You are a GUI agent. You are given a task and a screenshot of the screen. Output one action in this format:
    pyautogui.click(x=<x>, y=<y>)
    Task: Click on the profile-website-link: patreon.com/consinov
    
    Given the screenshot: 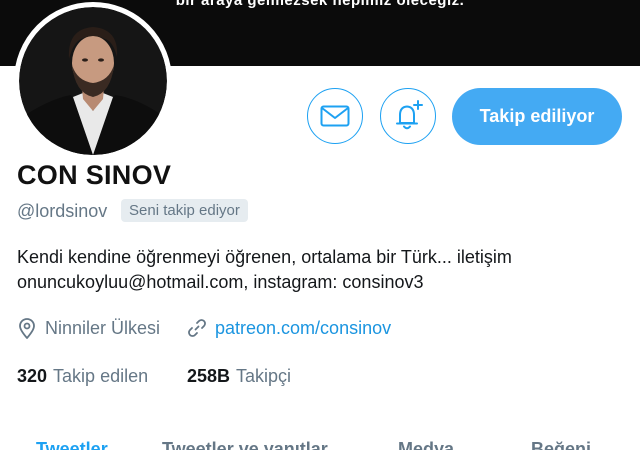 What is the action you would take?
    pyautogui.click(x=303, y=328)
    